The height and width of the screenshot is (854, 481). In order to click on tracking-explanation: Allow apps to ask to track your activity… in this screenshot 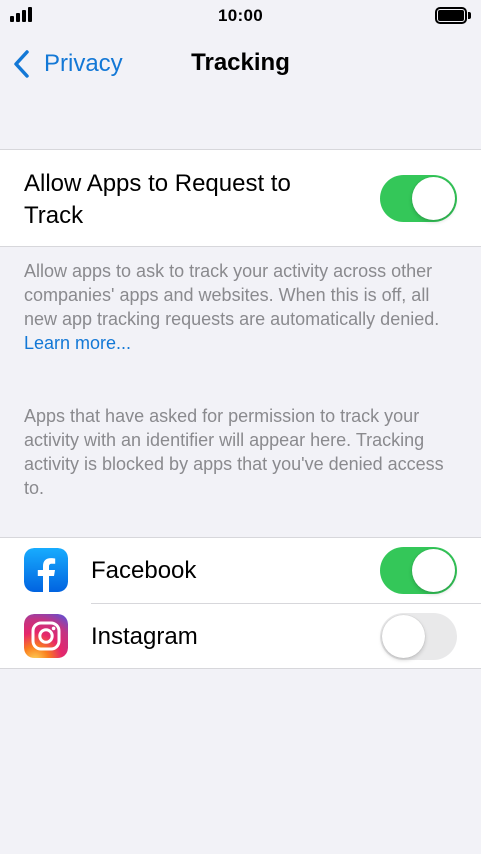, I will do `click(240, 307)`.